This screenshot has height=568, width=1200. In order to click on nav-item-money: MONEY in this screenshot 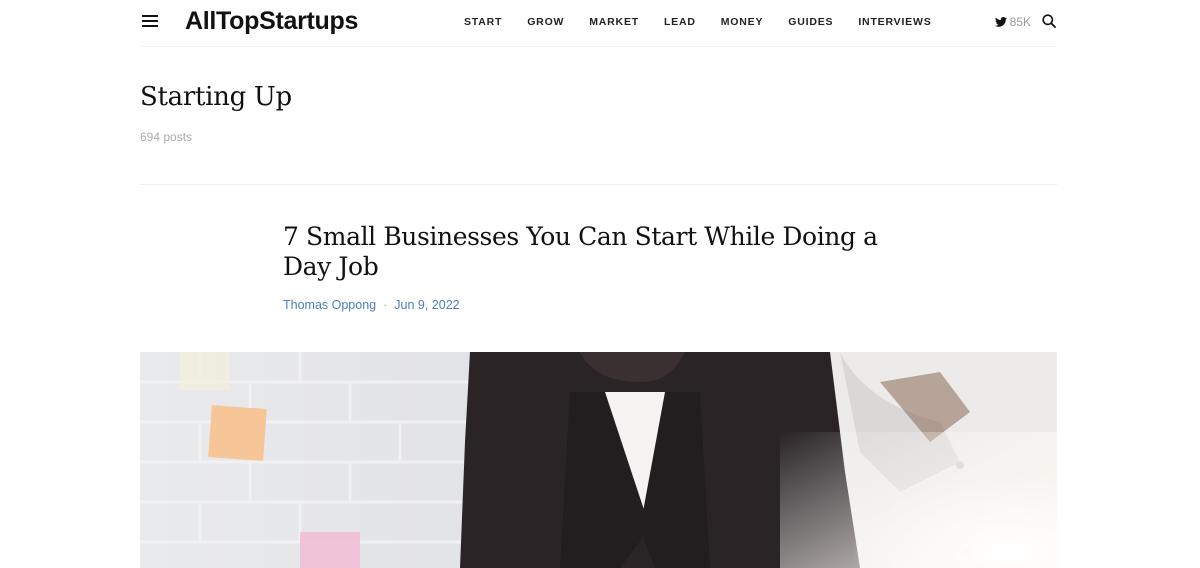, I will do `click(742, 22)`.